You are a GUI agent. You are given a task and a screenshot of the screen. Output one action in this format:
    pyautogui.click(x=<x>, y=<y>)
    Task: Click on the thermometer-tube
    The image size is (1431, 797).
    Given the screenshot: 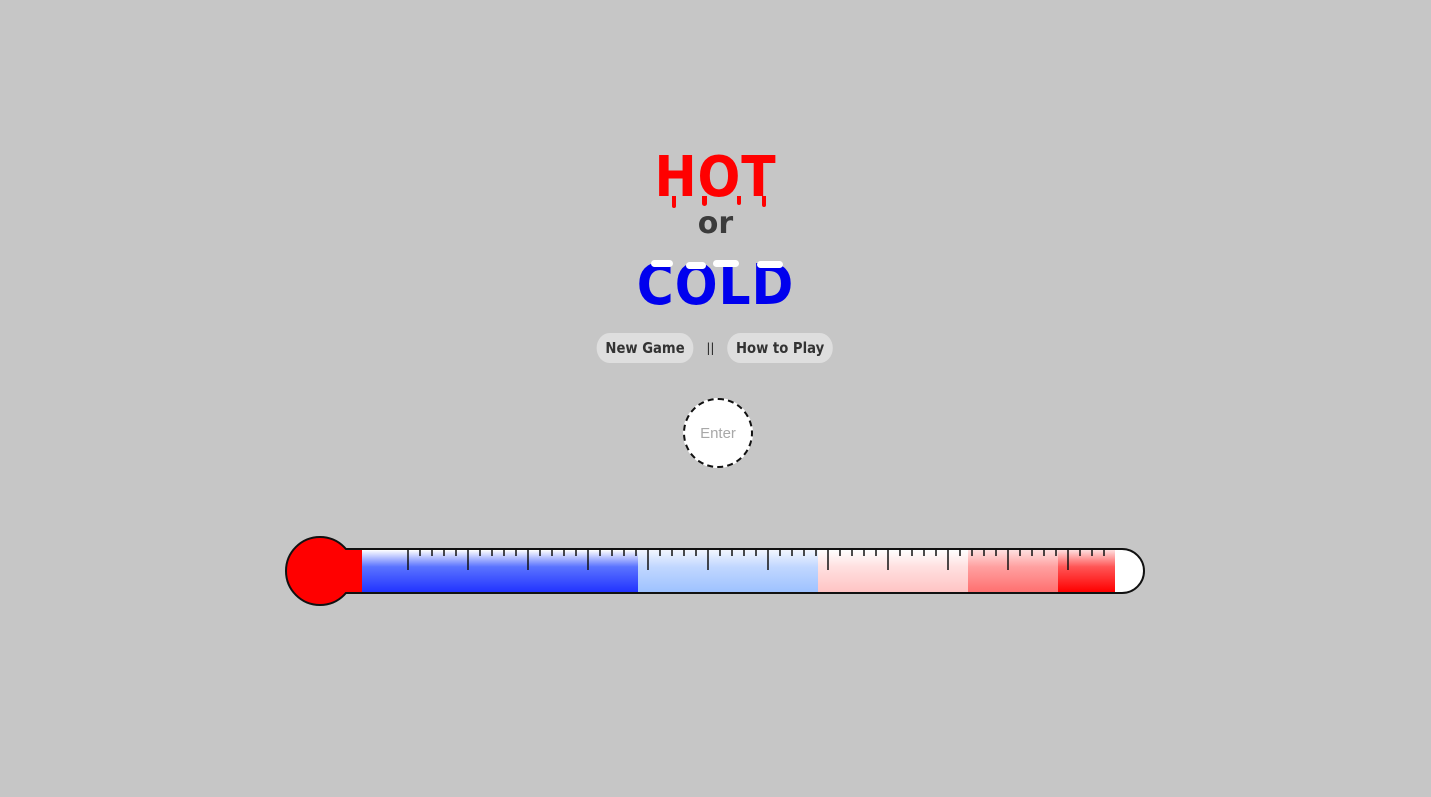 What is the action you would take?
    pyautogui.click(x=742, y=571)
    